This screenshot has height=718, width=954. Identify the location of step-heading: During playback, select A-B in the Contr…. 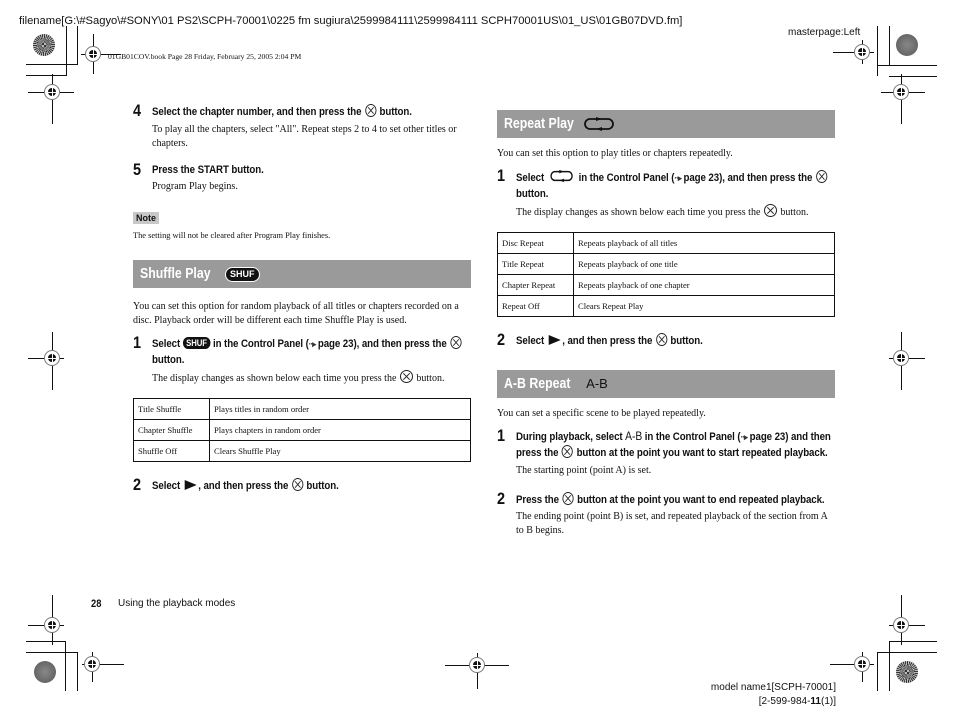
(675, 445).